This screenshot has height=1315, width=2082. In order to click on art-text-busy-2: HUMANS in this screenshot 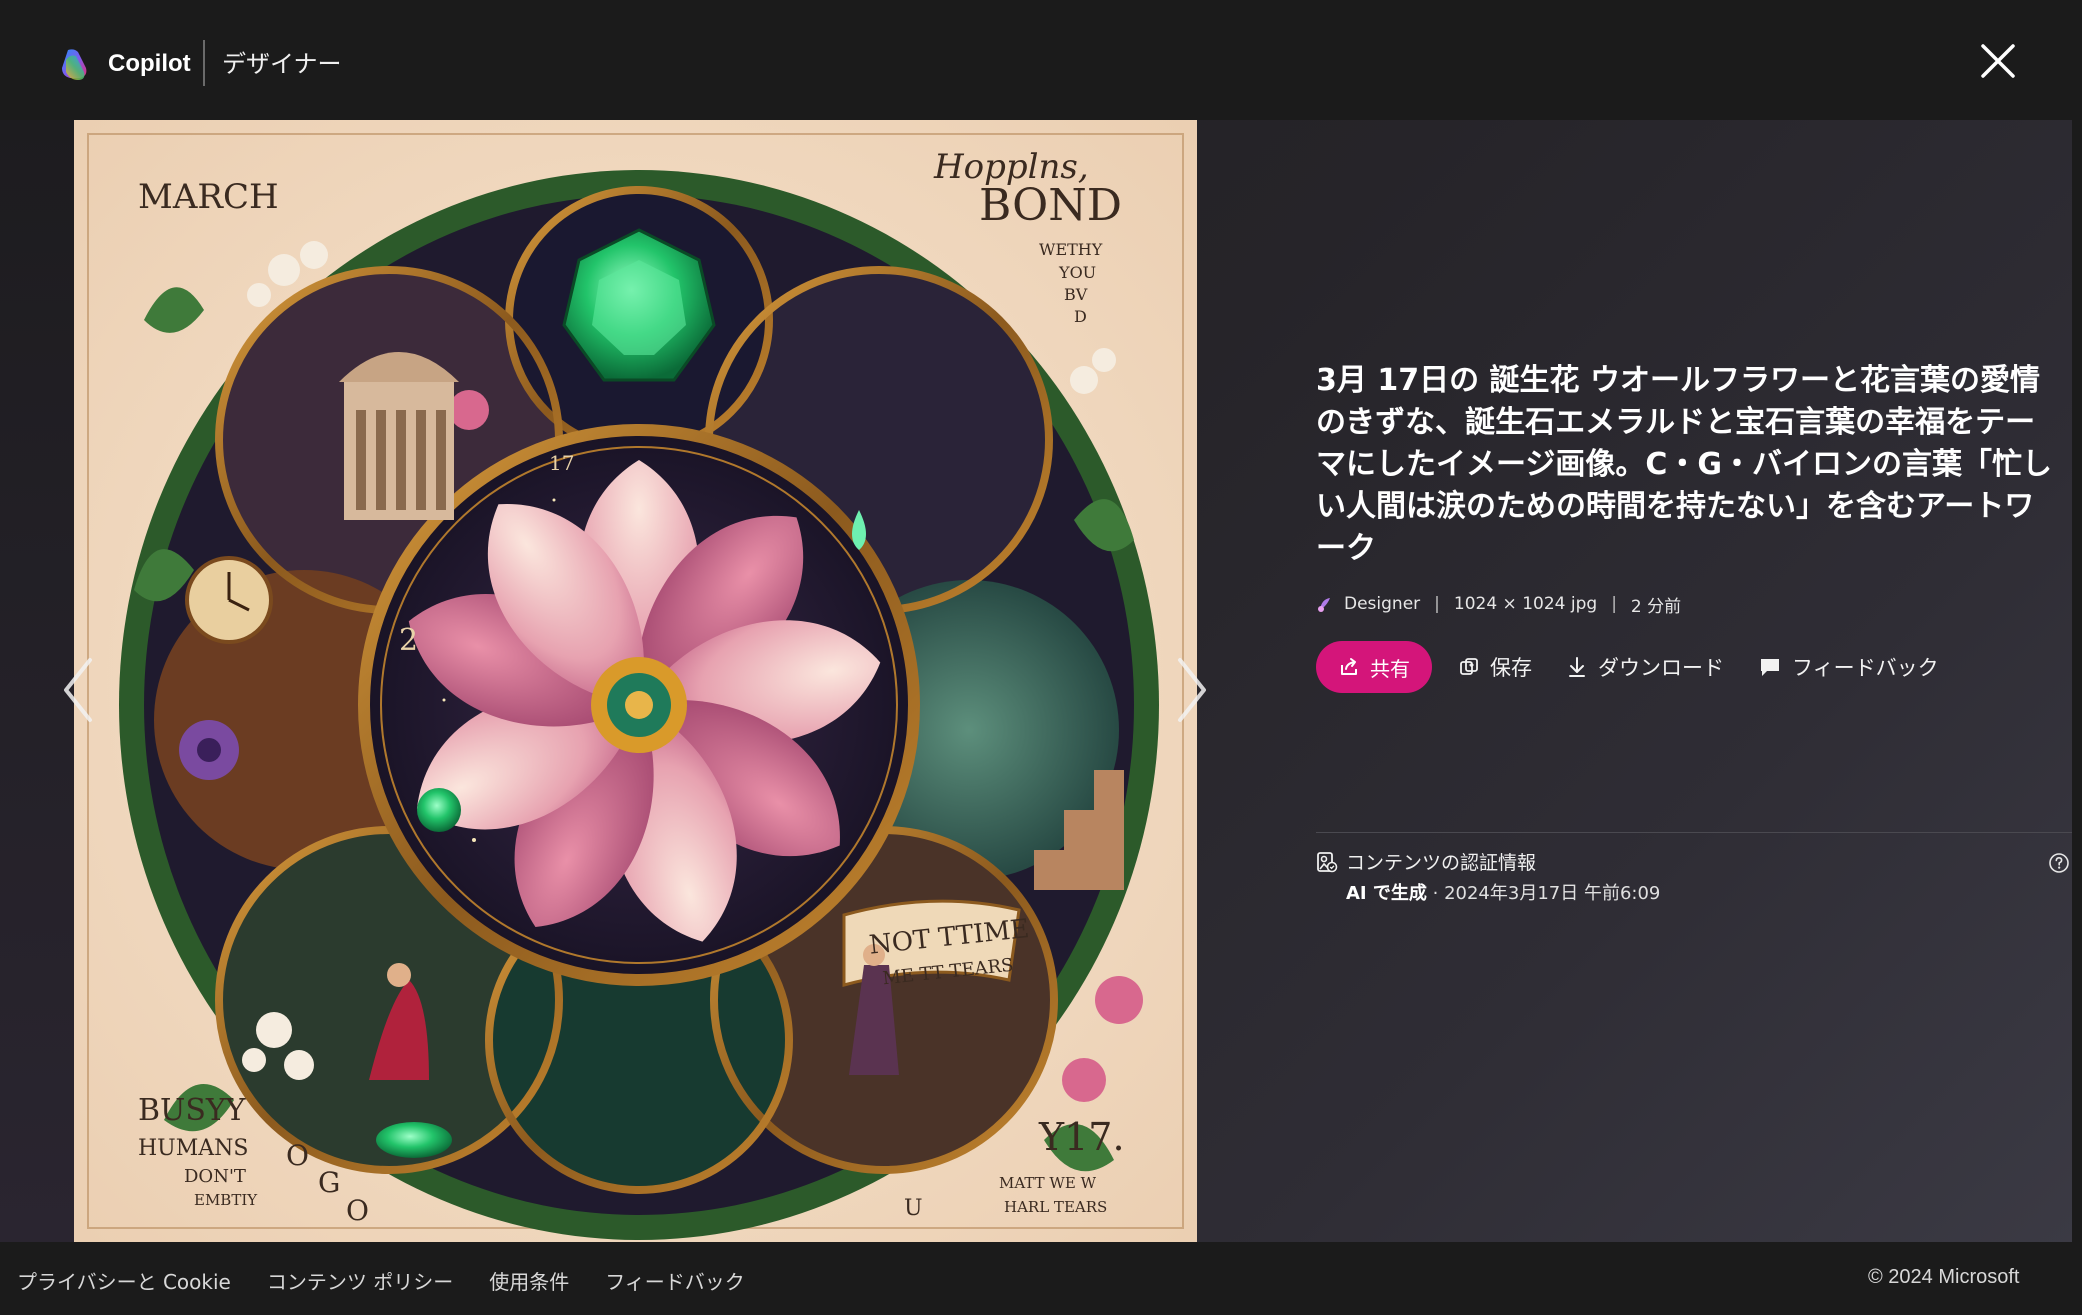, I will do `click(193, 1148)`.